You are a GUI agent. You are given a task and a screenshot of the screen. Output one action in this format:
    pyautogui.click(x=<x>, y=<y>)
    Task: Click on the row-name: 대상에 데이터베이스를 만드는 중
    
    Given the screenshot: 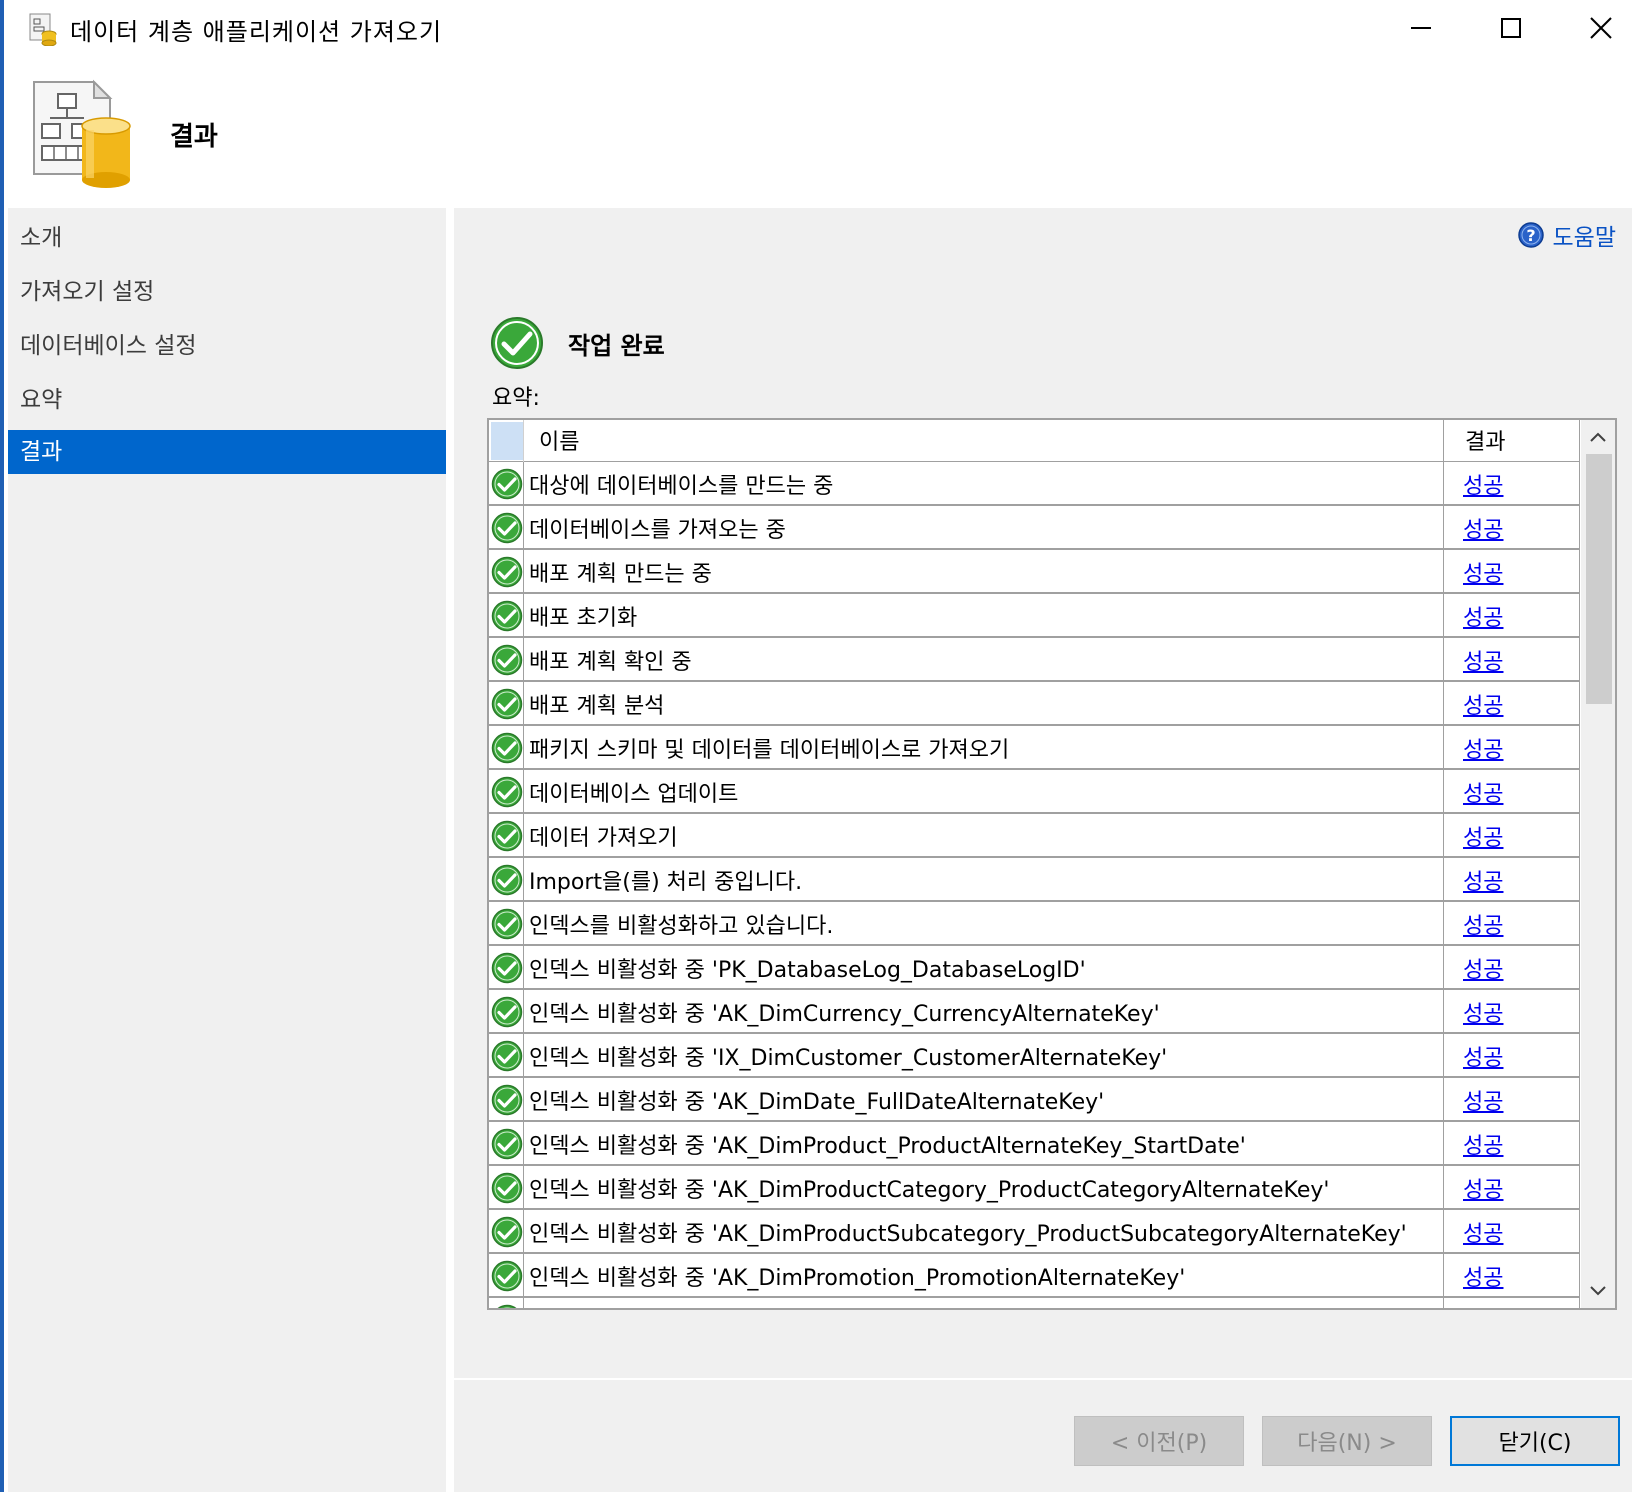 What is the action you would take?
    pyautogui.click(x=681, y=486)
    